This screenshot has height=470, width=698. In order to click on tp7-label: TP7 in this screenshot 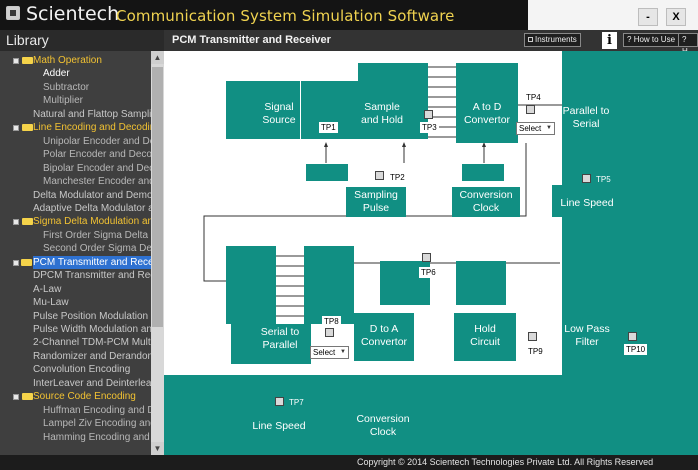, I will do `click(296, 402)`.